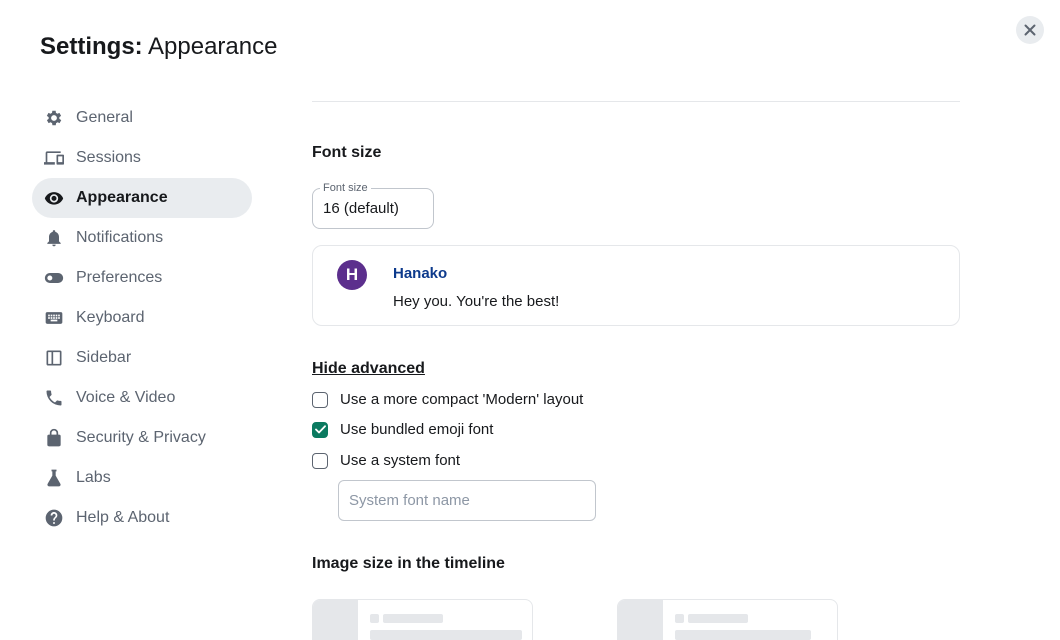 This screenshot has height=640, width=1060. What do you see at coordinates (123, 517) in the screenshot?
I see `sidebar-item-label: Help & About` at bounding box center [123, 517].